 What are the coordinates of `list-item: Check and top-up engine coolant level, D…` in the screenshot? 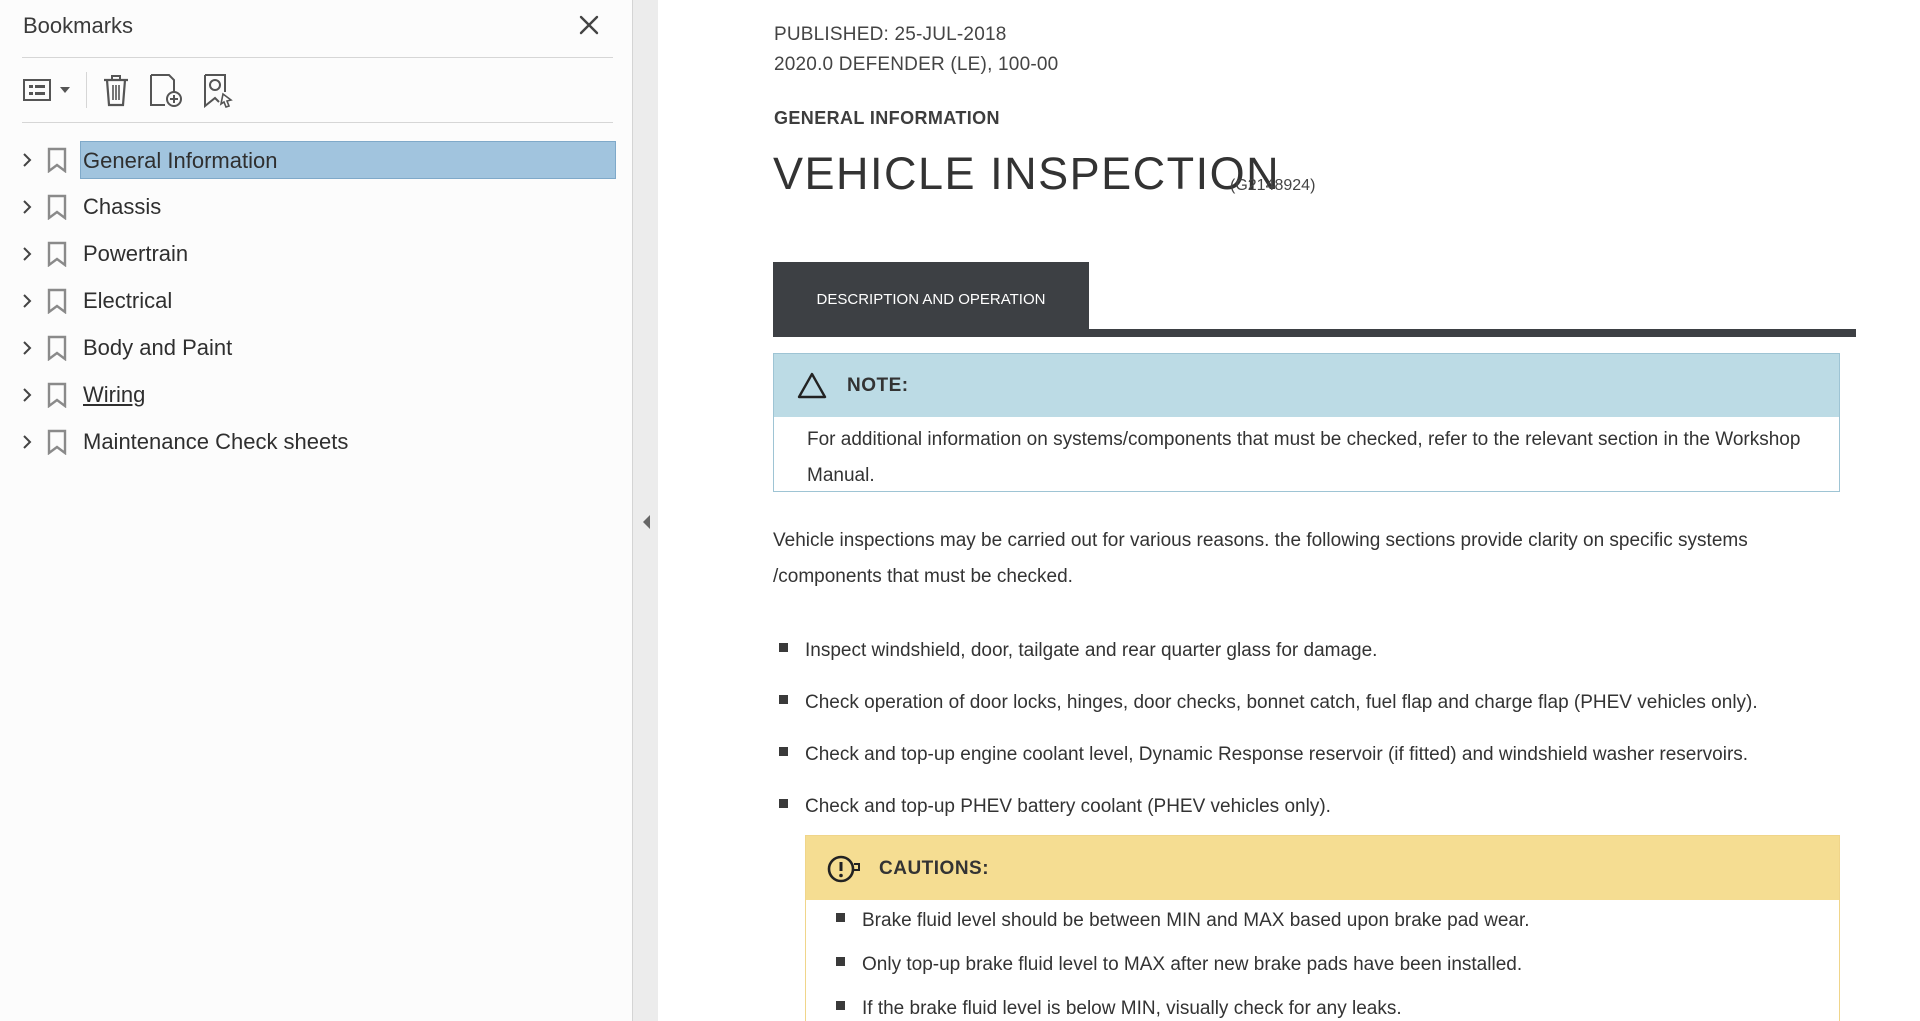 It's located at (1263, 755).